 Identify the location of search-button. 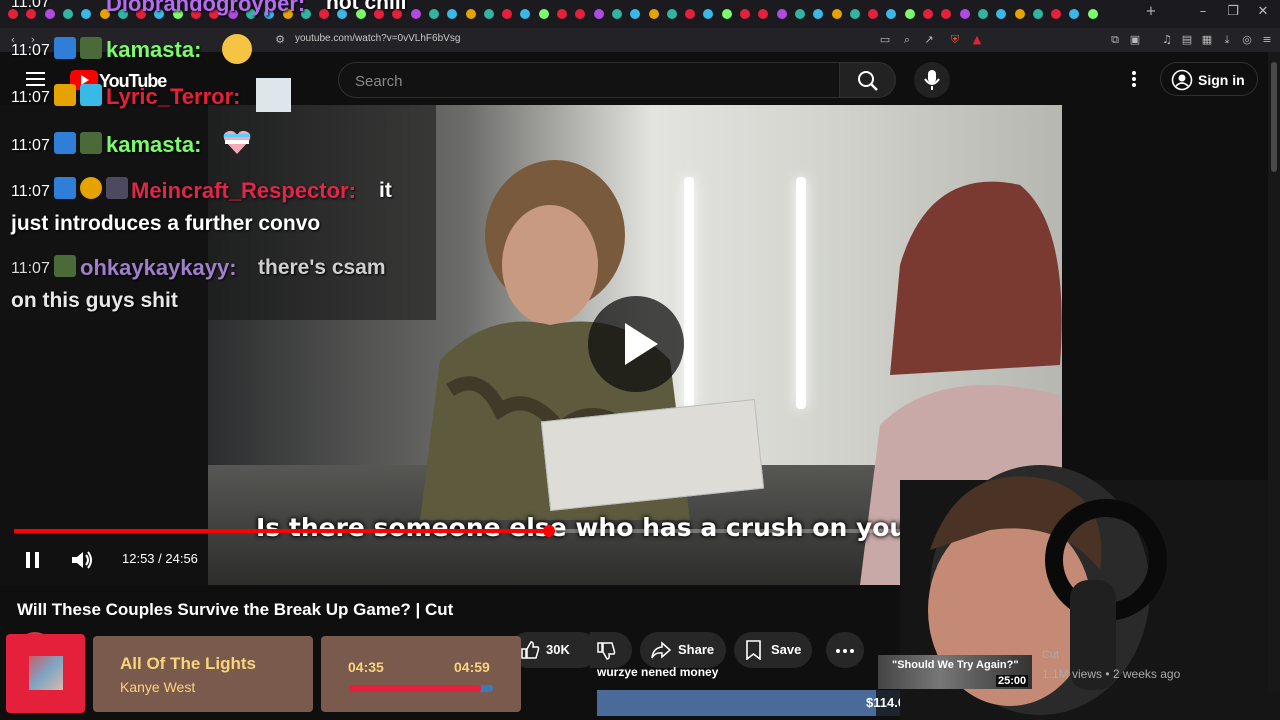
(868, 80).